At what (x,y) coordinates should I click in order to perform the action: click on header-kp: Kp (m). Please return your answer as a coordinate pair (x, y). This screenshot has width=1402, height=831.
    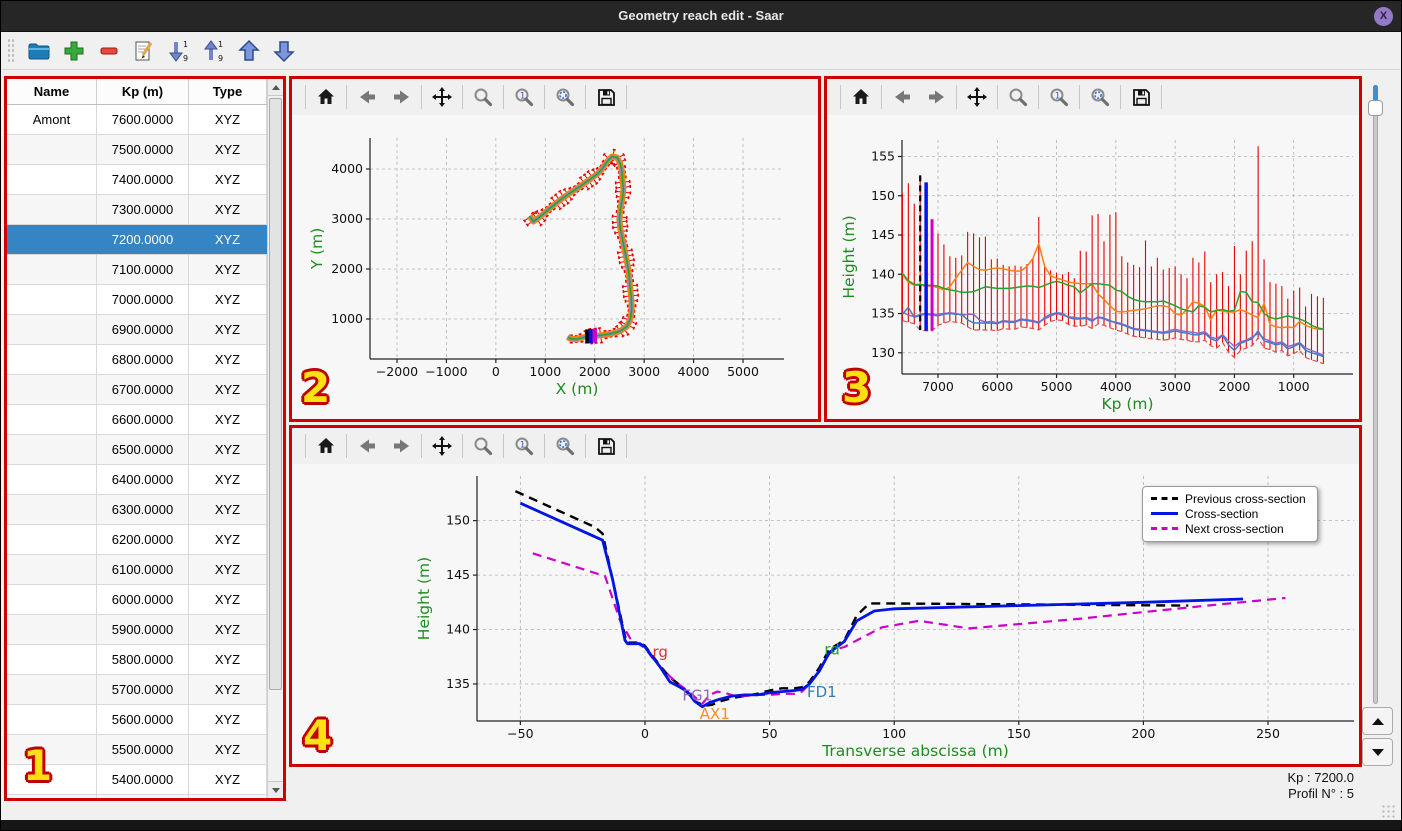
    Looking at the image, I should click on (143, 91).